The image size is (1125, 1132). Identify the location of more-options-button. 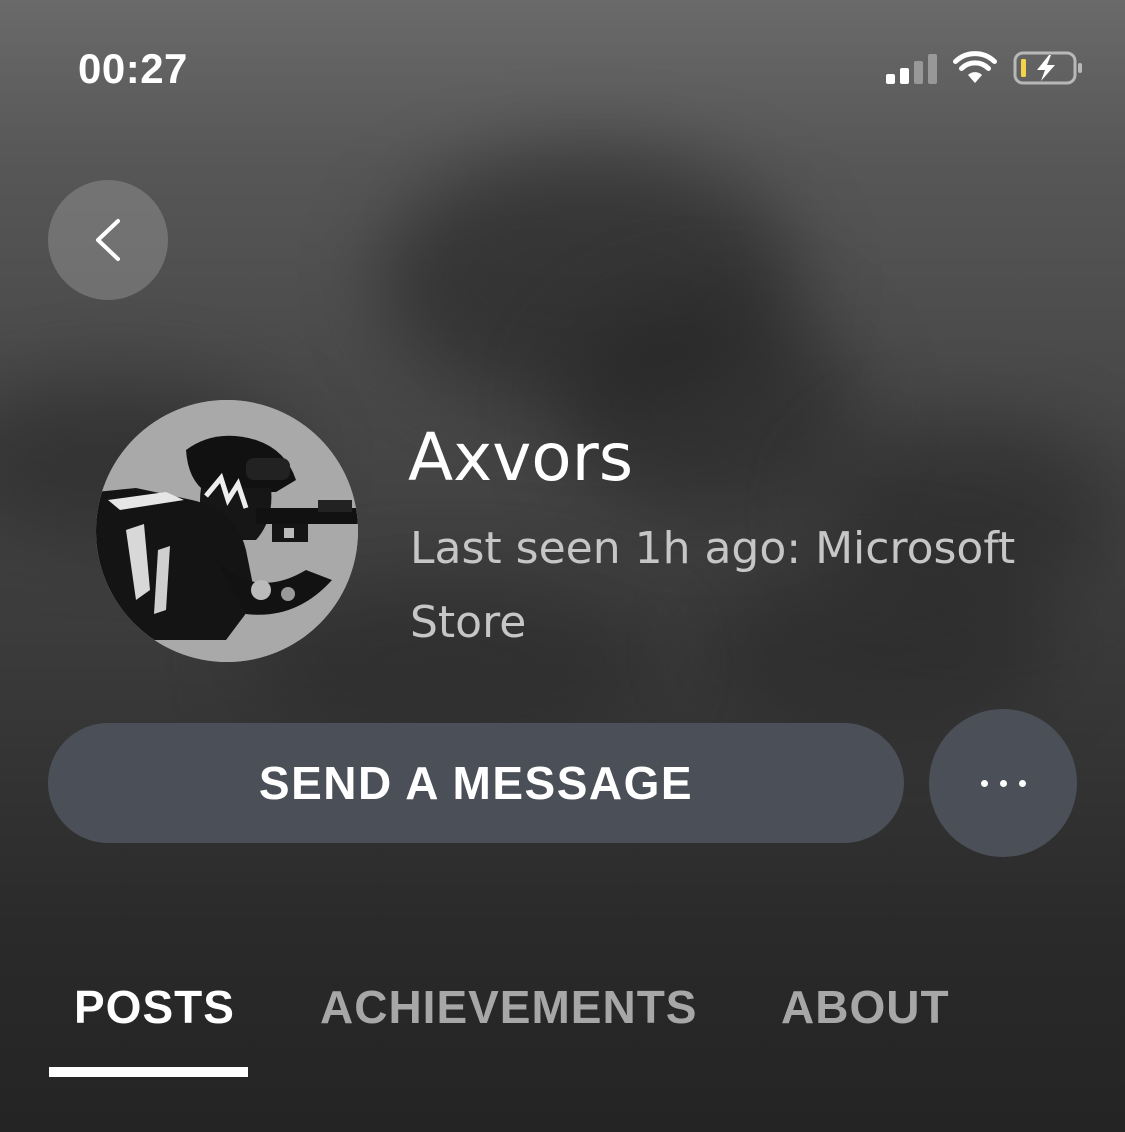
(1003, 783).